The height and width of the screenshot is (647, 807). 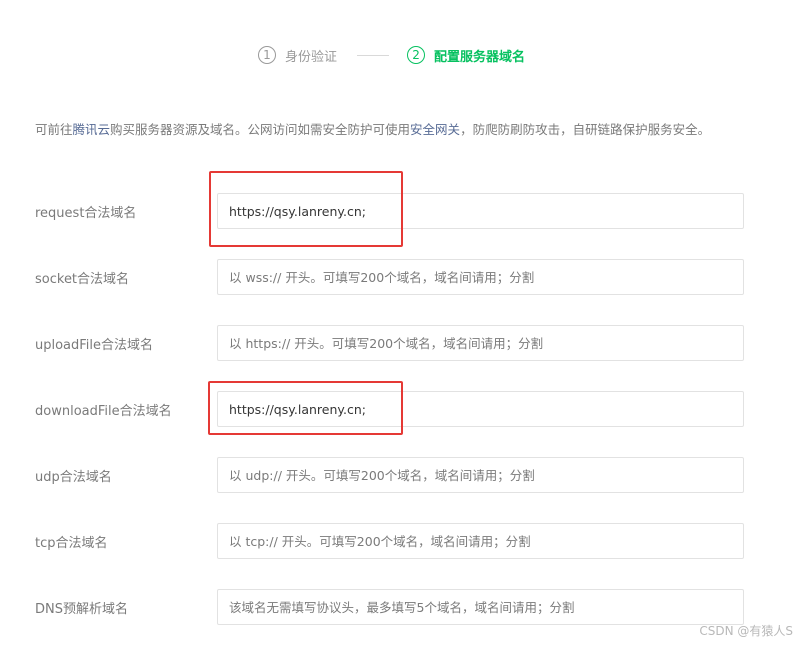 What do you see at coordinates (73, 477) in the screenshot?
I see `udp-domain-label: udp合法域名` at bounding box center [73, 477].